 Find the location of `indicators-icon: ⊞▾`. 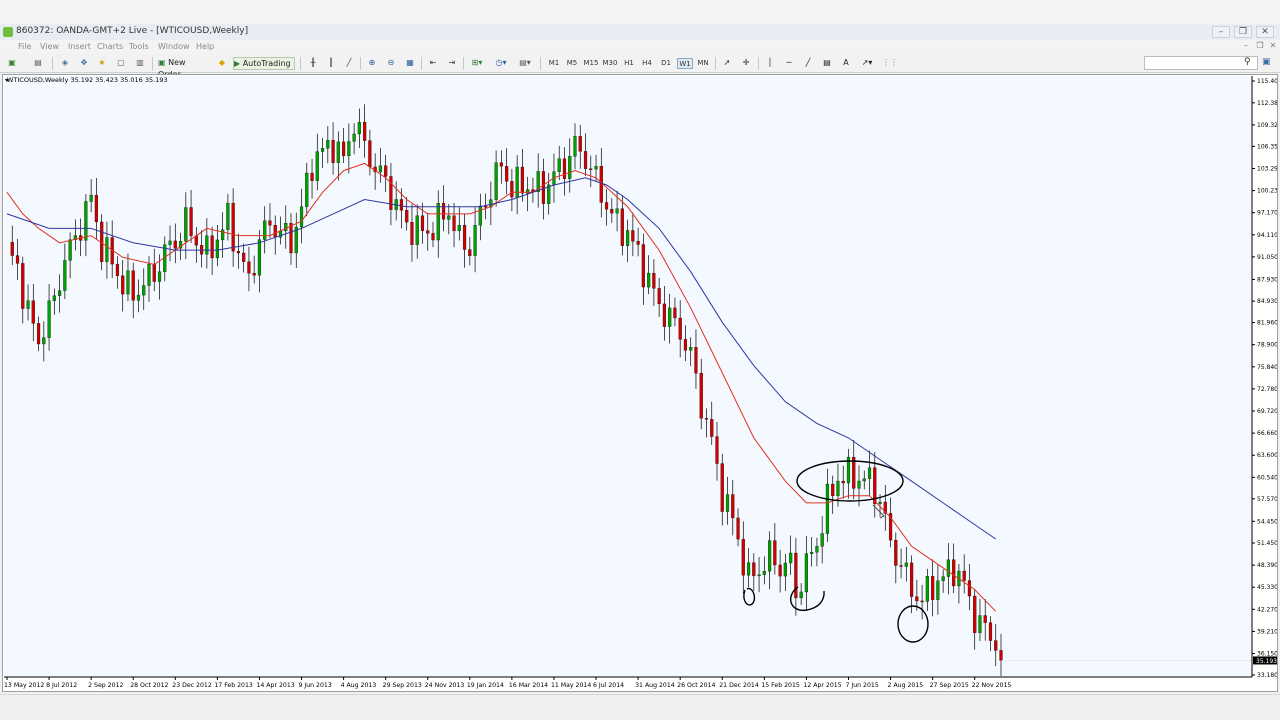

indicators-icon: ⊞▾ is located at coordinates (477, 63).